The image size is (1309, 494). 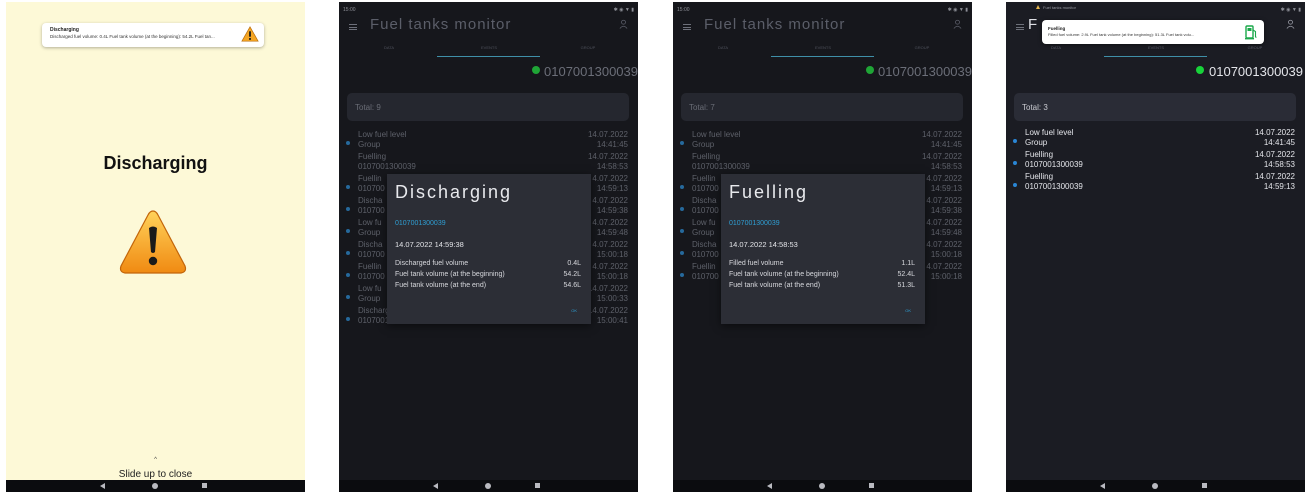 I want to click on dialog-row: Fuel tank volume (at the beginning) 52.4L, so click(x=822, y=274).